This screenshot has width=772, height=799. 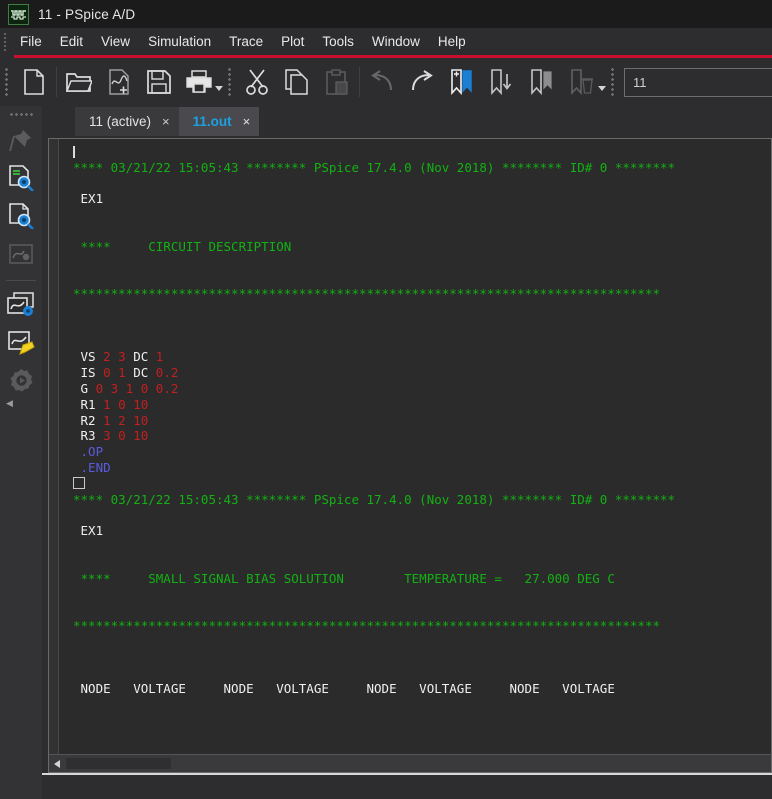 What do you see at coordinates (21, 381) in the screenshot?
I see `run-gear-icon` at bounding box center [21, 381].